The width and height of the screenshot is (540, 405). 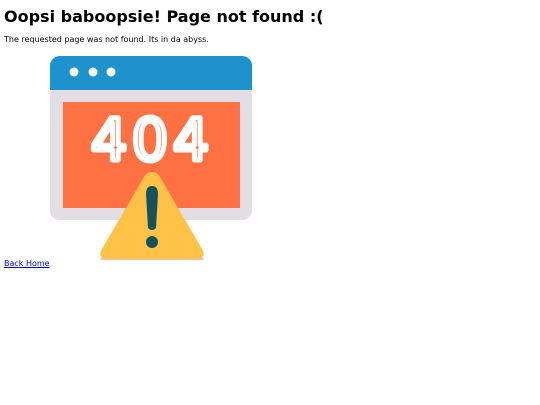 What do you see at coordinates (164, 16) in the screenshot?
I see `page-title: Oopsi baboopsie! Page not found :(` at bounding box center [164, 16].